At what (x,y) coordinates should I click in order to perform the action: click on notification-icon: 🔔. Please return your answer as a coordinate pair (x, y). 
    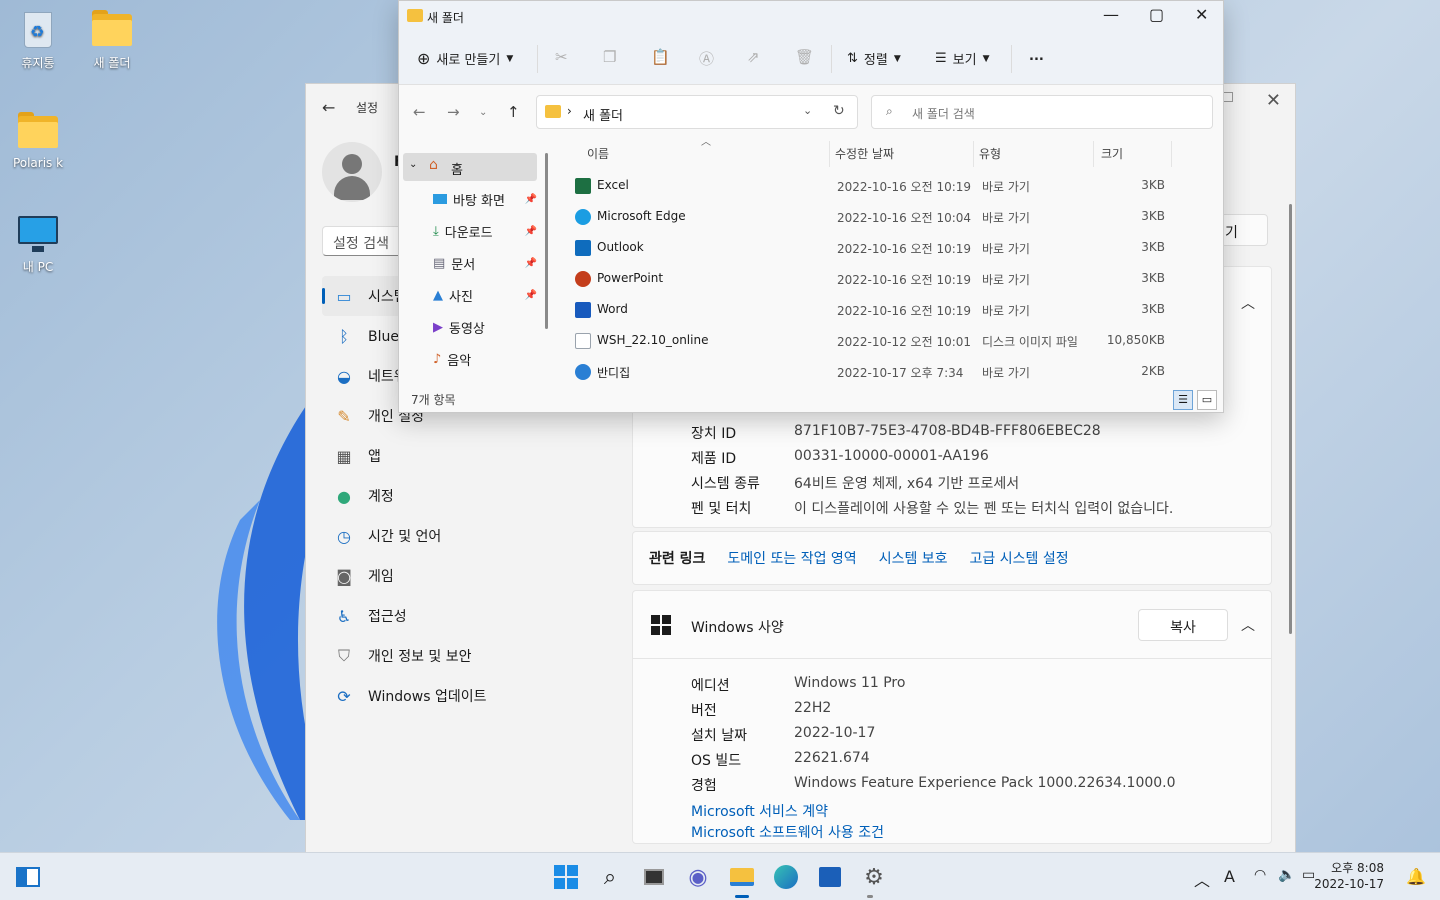
    Looking at the image, I should click on (1416, 876).